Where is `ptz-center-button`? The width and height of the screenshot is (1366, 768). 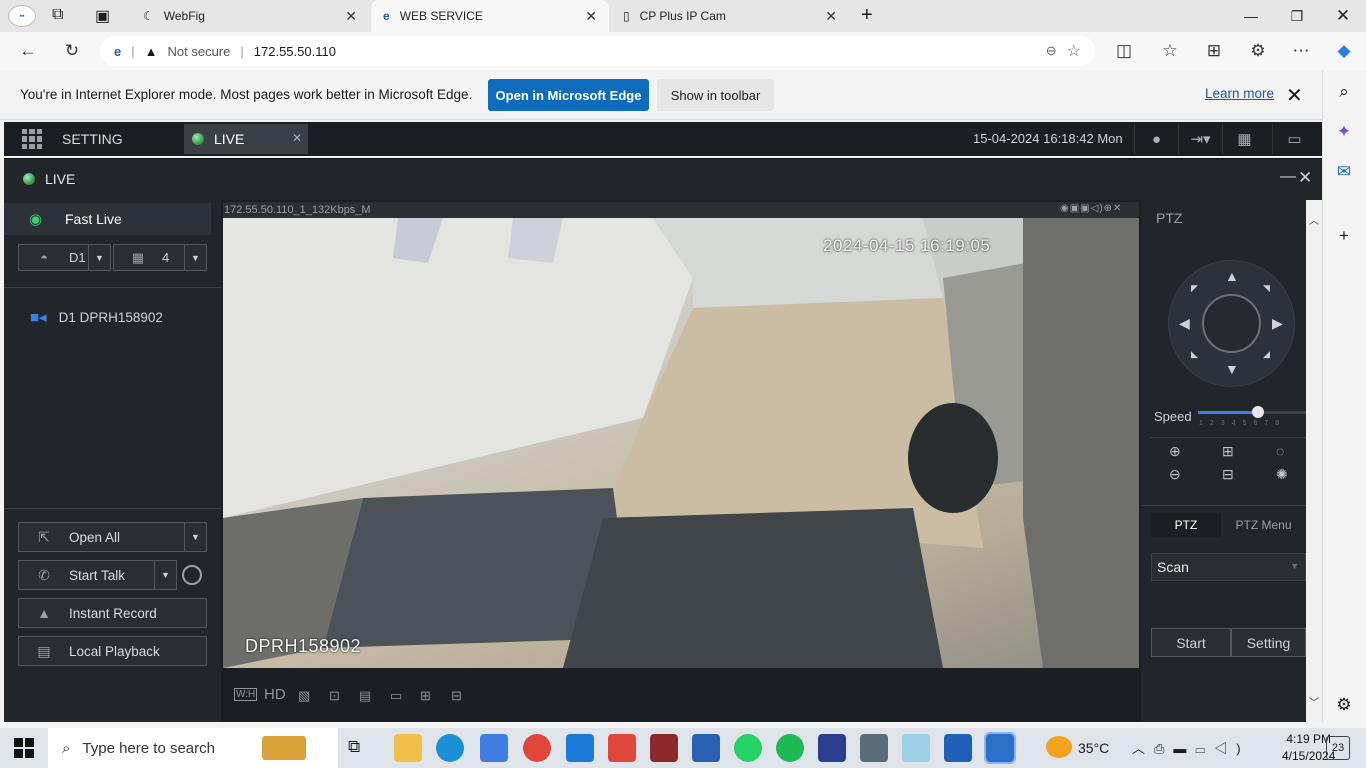 ptz-center-button is located at coordinates (1231, 323).